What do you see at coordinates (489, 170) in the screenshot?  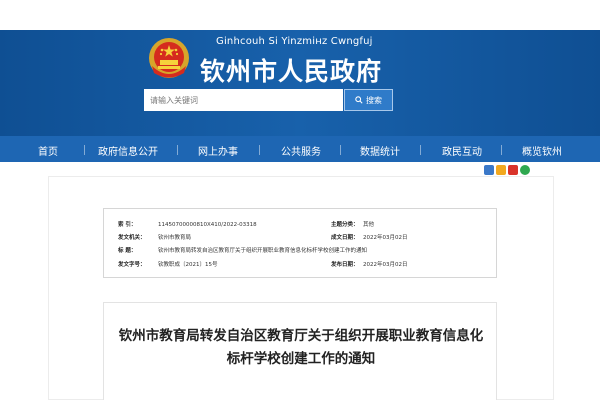 I see `share-plus-icon` at bounding box center [489, 170].